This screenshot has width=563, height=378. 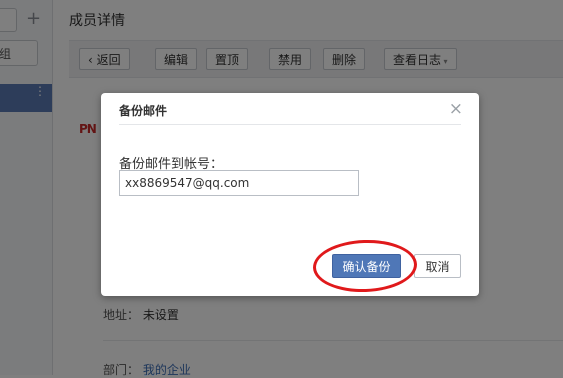 I want to click on confirm-backup-button: 确认备份, so click(x=366, y=266).